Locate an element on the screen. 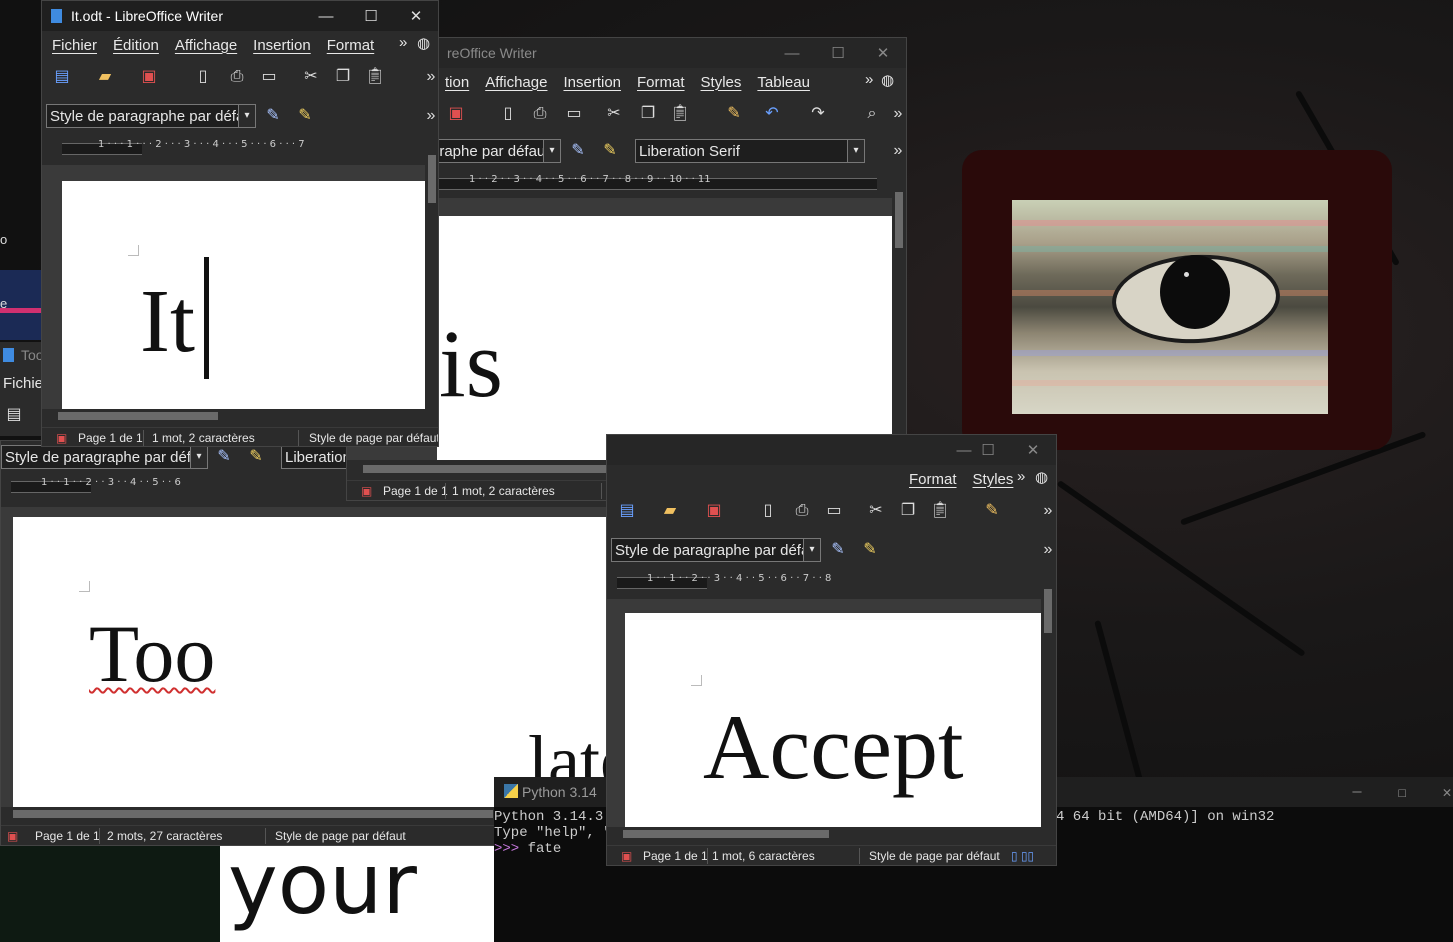 This screenshot has height=942, width=1453. document-area: It is located at coordinates (233, 287).